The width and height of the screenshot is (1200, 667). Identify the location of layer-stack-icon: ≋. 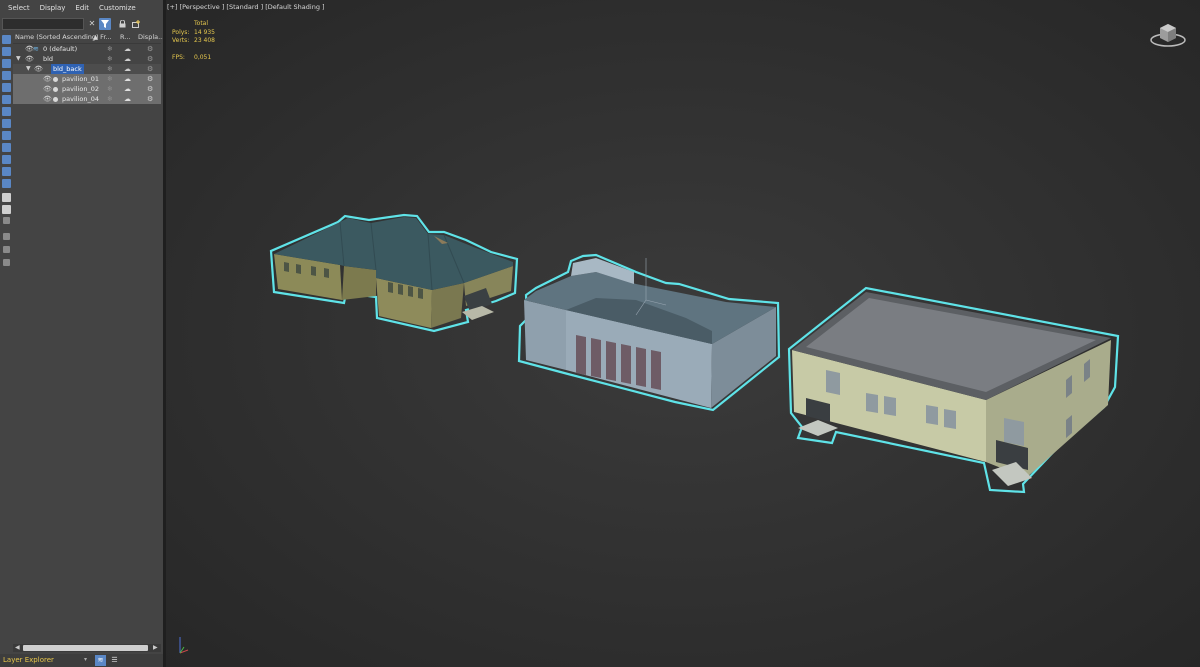
(36, 49).